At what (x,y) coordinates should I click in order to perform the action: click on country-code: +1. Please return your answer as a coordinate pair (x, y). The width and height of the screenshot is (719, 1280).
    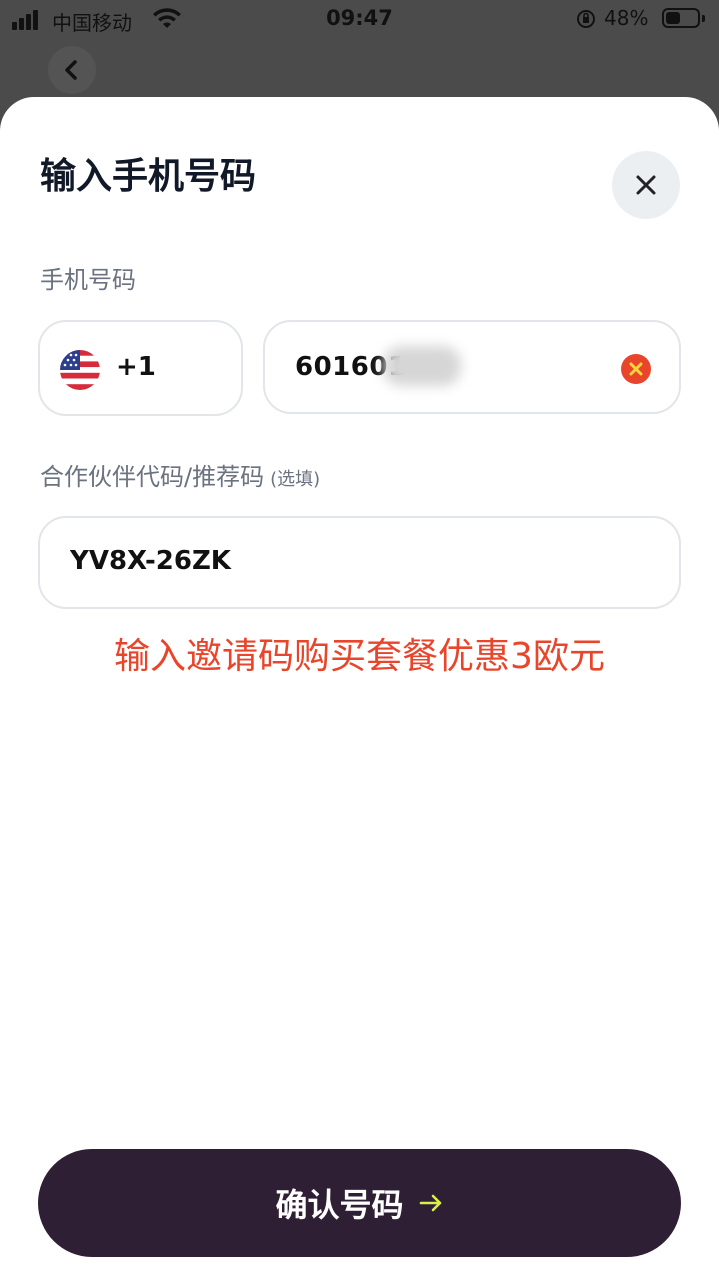
    Looking at the image, I should click on (136, 367).